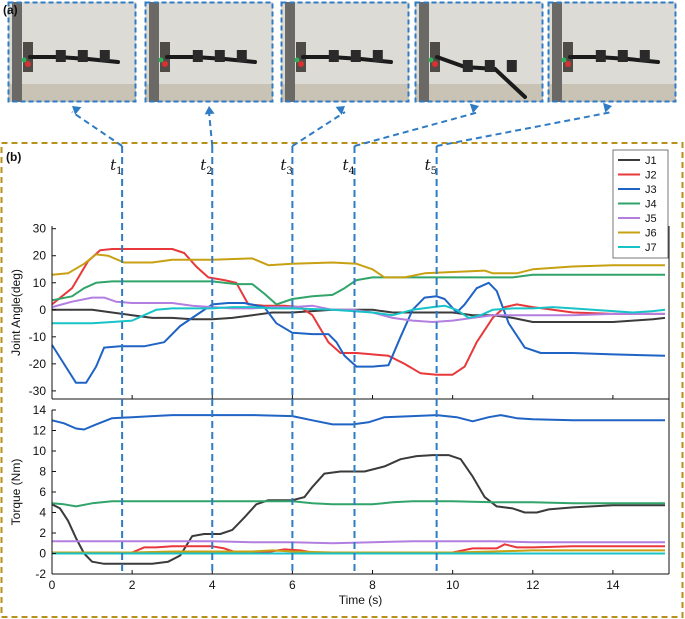  What do you see at coordinates (13, 157) in the screenshot?
I see `panel-b-label: (b)` at bounding box center [13, 157].